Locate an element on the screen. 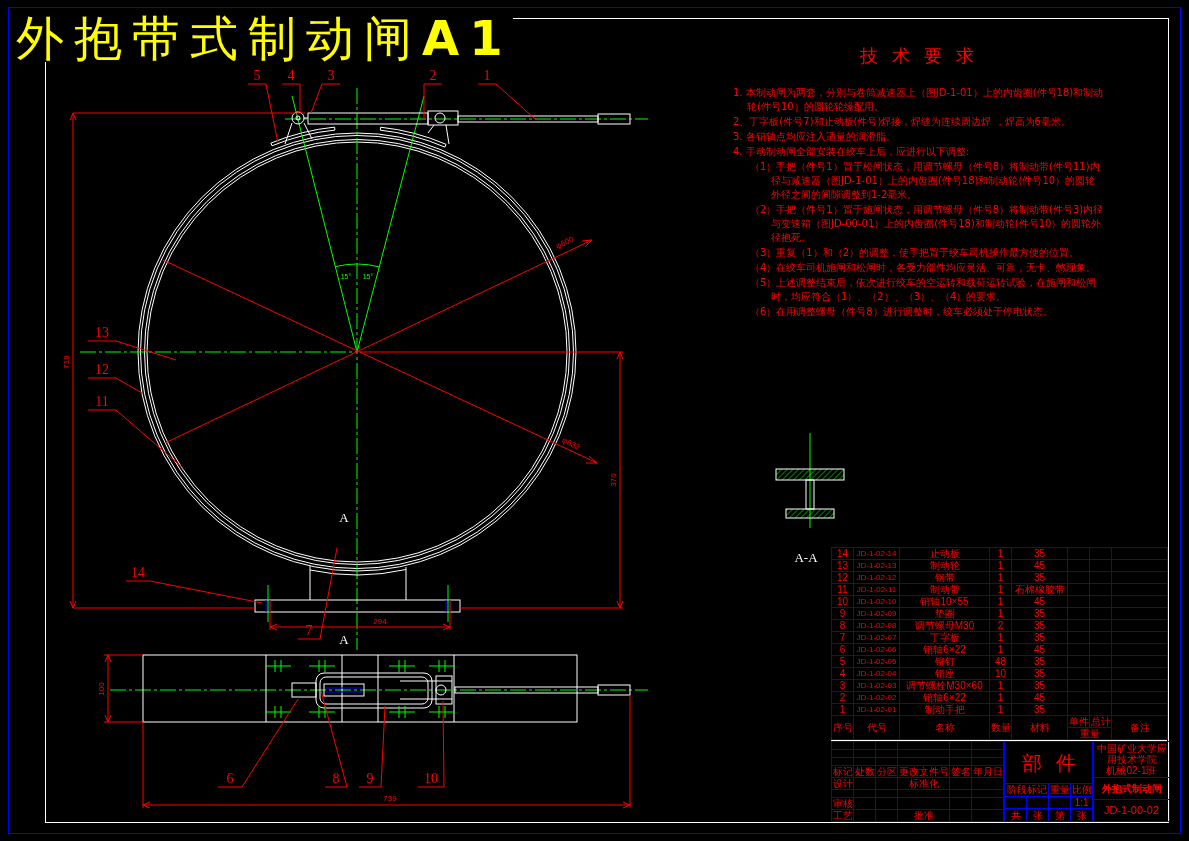 The height and width of the screenshot is (841, 1189). pin-lug is located at coordinates (298, 128).